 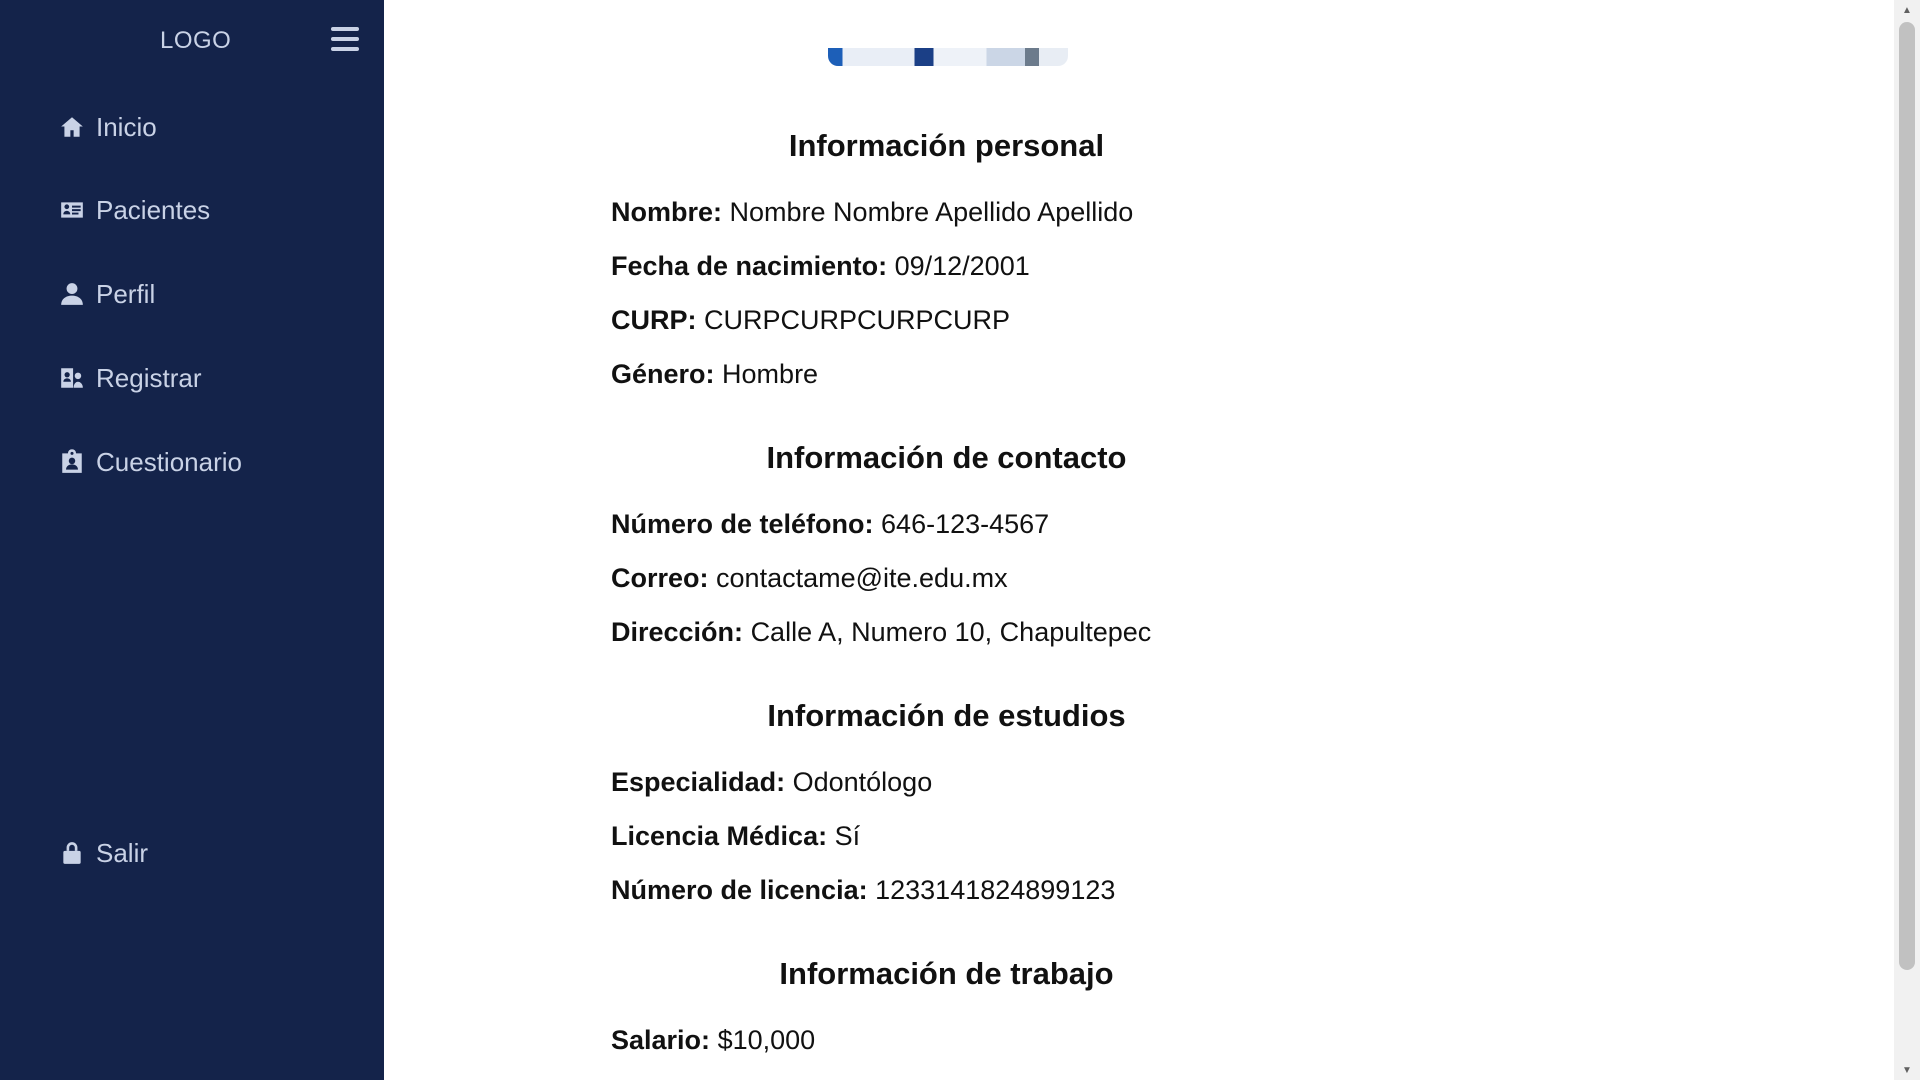 I want to click on field-value: Odontólogo, so click(x=862, y=782).